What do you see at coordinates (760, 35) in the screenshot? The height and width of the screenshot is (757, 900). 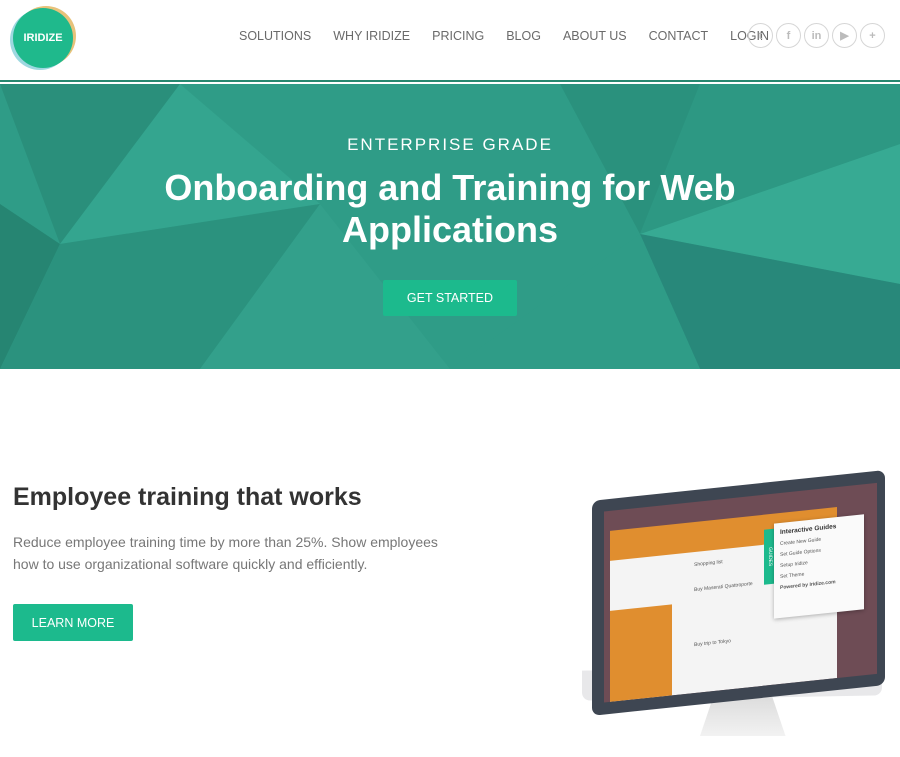 I see `twitter-icon: t` at bounding box center [760, 35].